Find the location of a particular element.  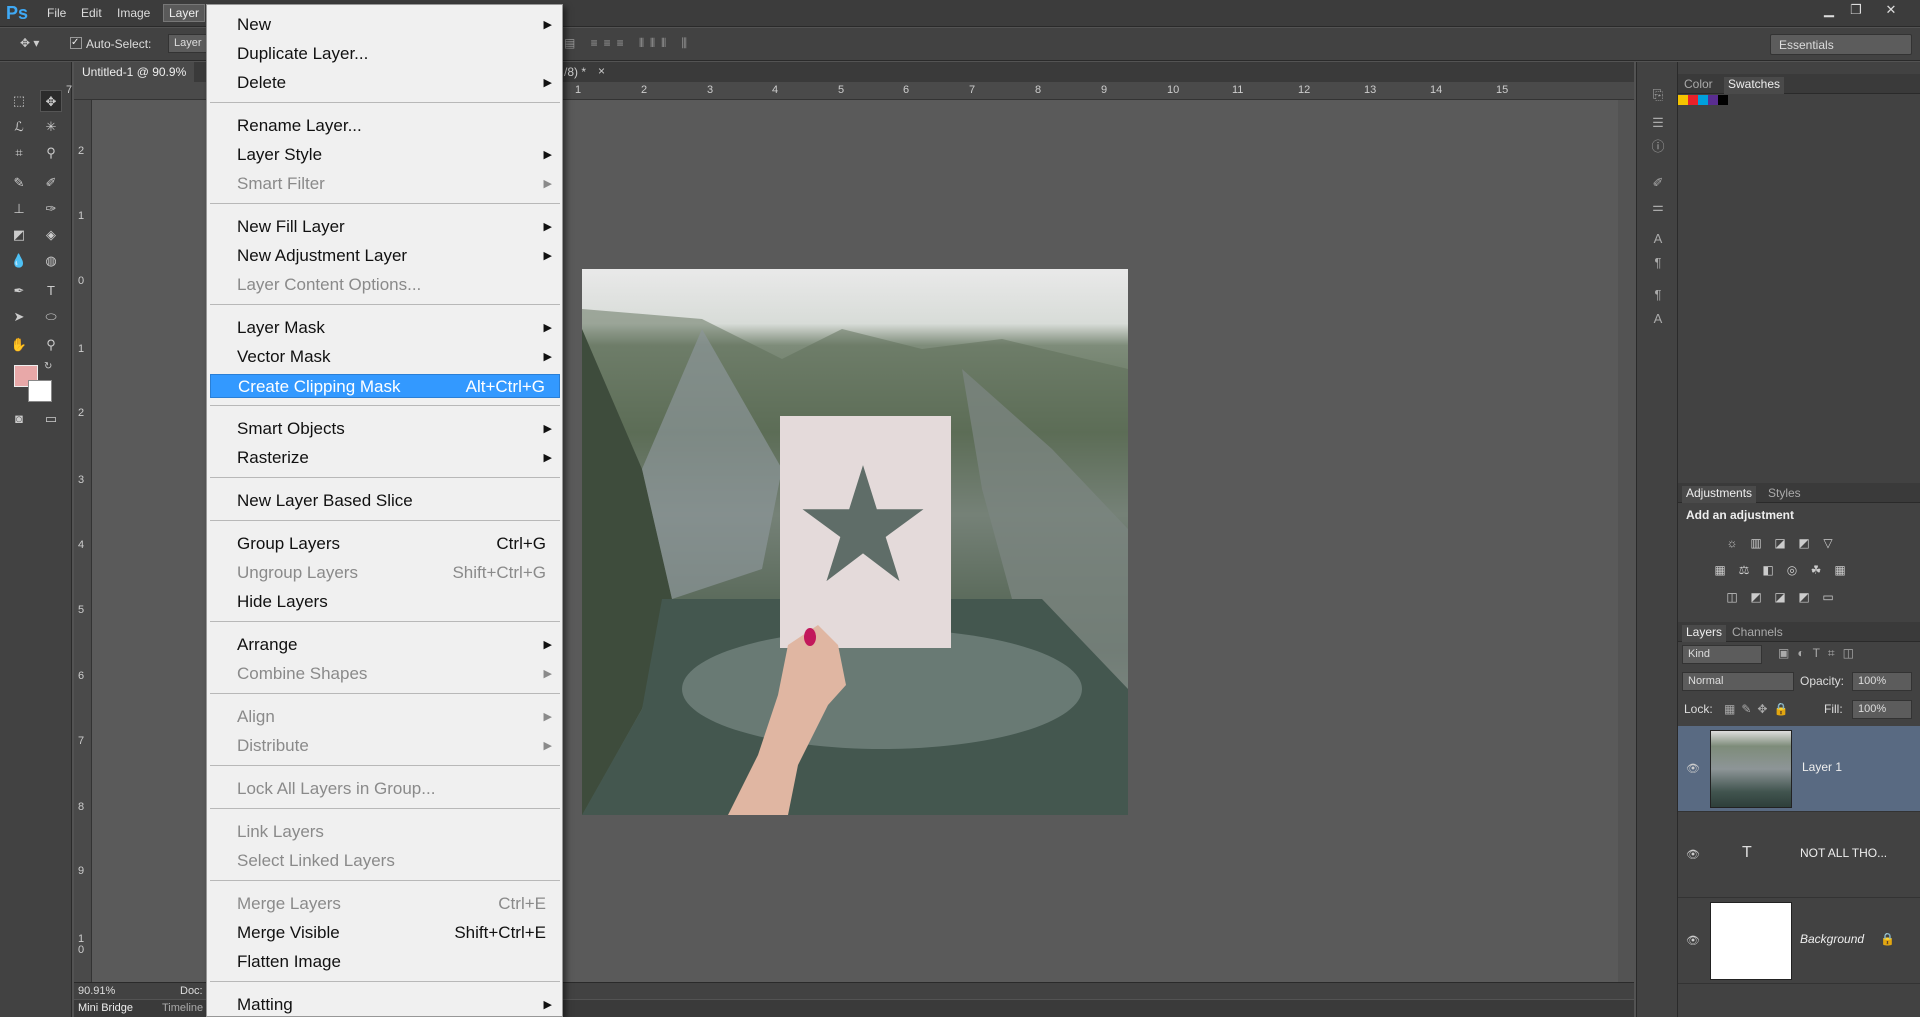

adjustments-tab: Adjustments is located at coordinates (1719, 494).